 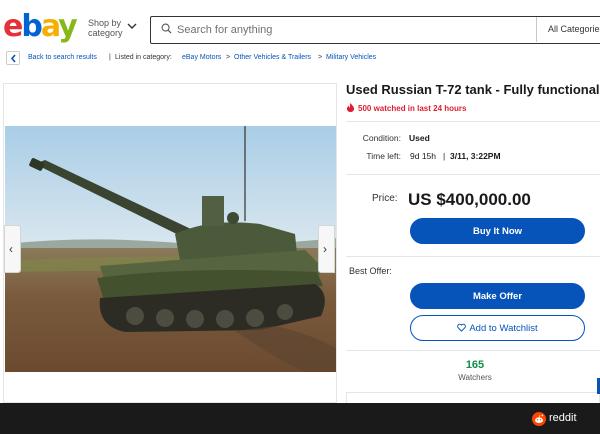 I want to click on crumb-military-vehicles: Military Vehicles, so click(x=351, y=57).